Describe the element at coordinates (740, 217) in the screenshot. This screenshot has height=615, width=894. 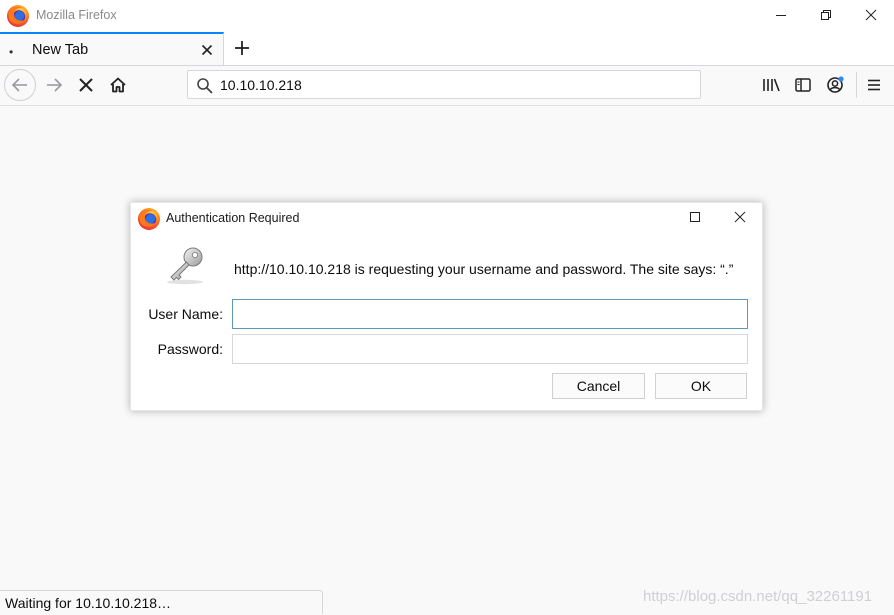
I see `dialog-close-icon` at that location.